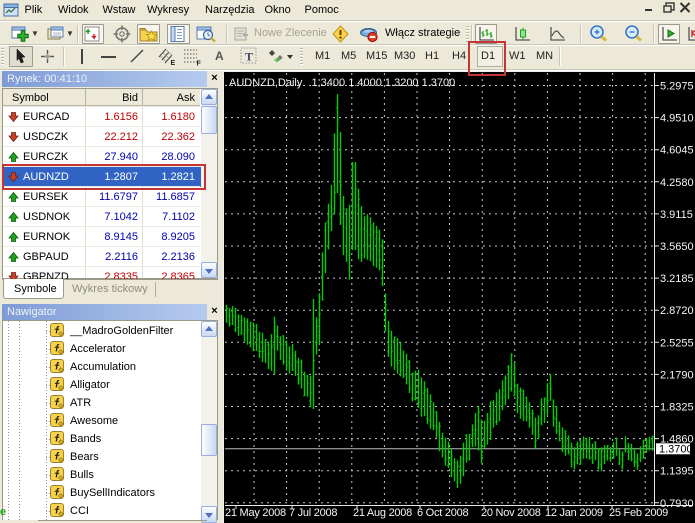  Describe the element at coordinates (677, 151) in the screenshot. I see `svg-text: 4.6045` at that location.